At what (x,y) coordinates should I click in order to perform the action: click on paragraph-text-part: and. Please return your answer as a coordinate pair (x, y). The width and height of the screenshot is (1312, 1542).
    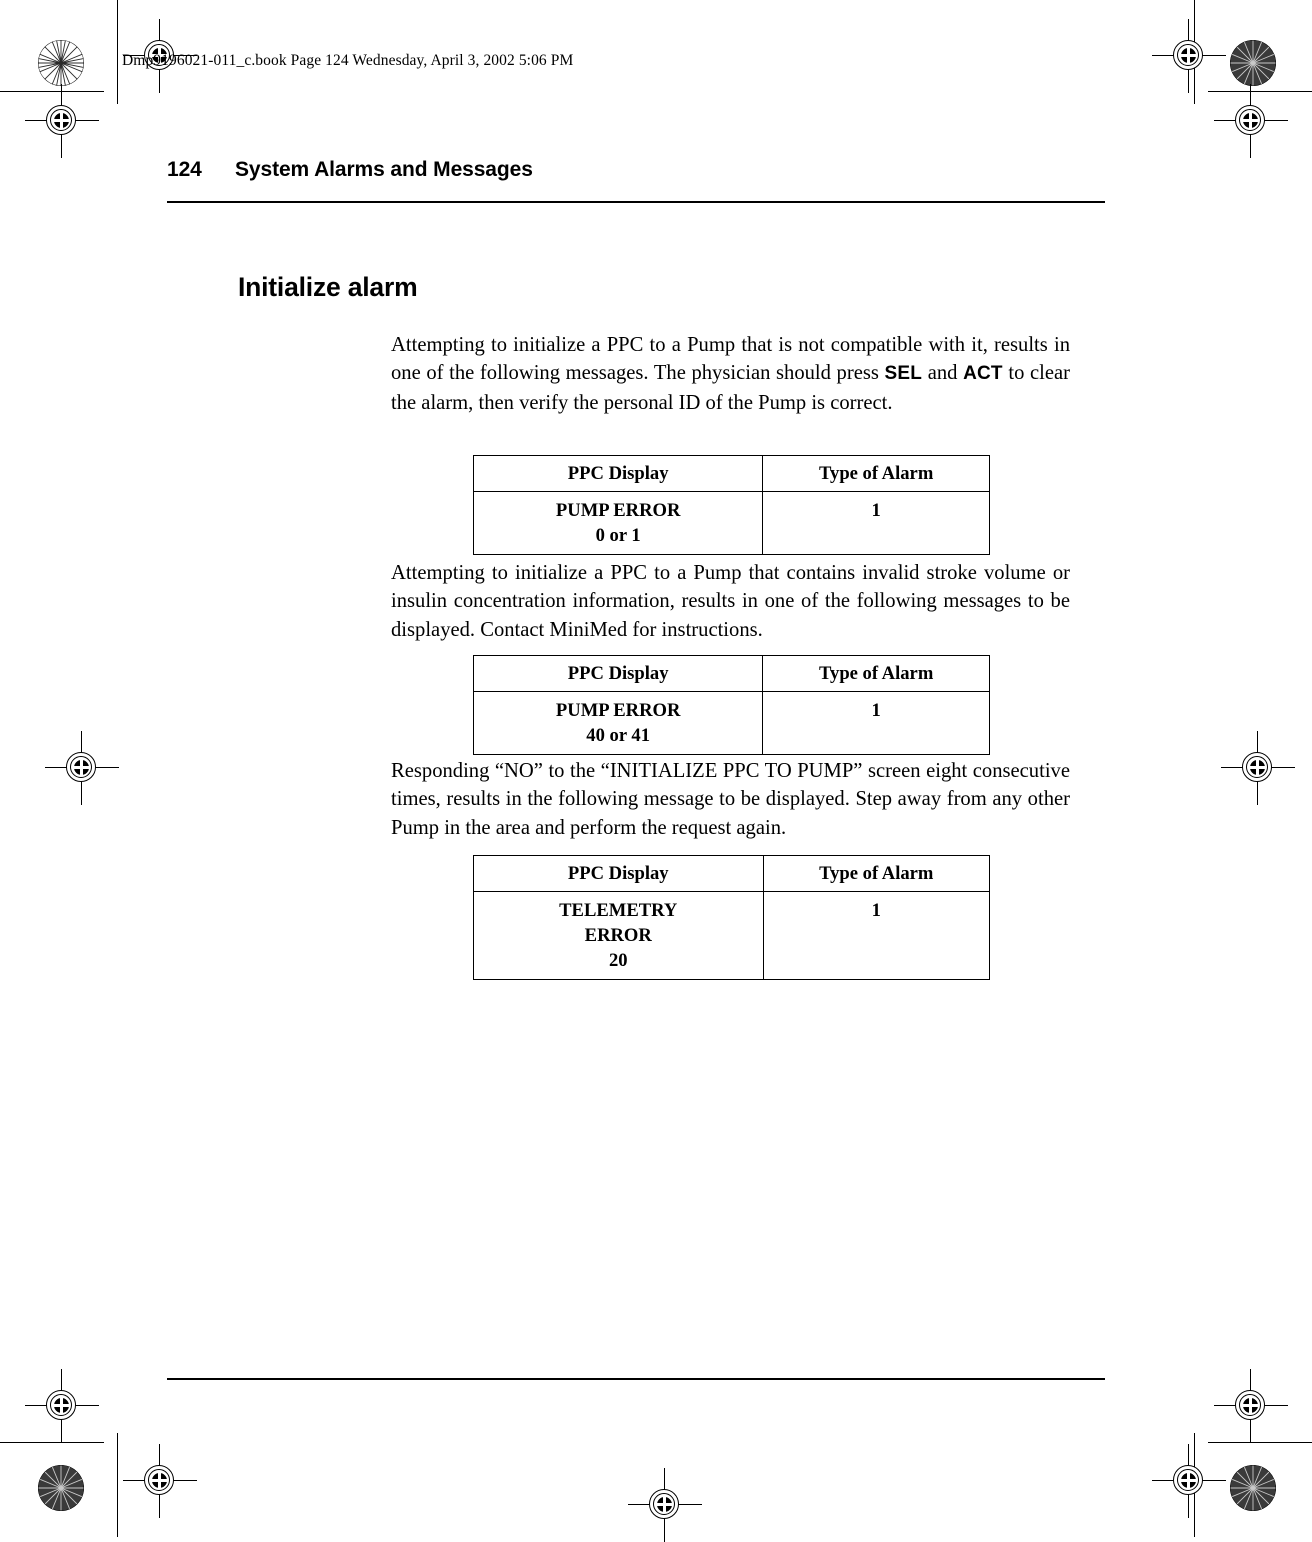
    Looking at the image, I should click on (943, 373).